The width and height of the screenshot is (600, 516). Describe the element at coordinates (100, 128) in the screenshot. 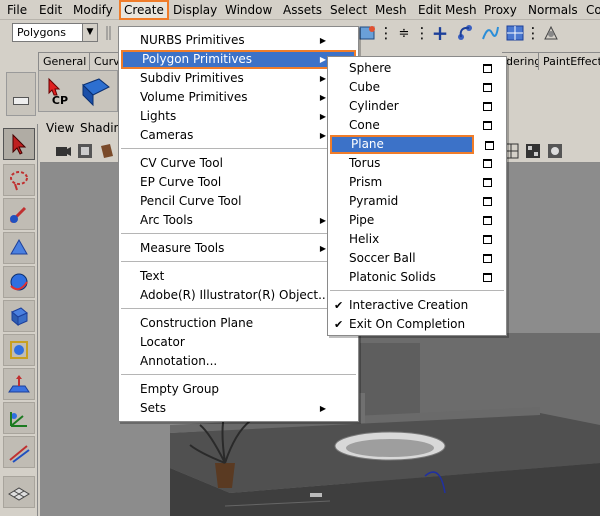

I see `panel-menu-shading: Shadin` at that location.